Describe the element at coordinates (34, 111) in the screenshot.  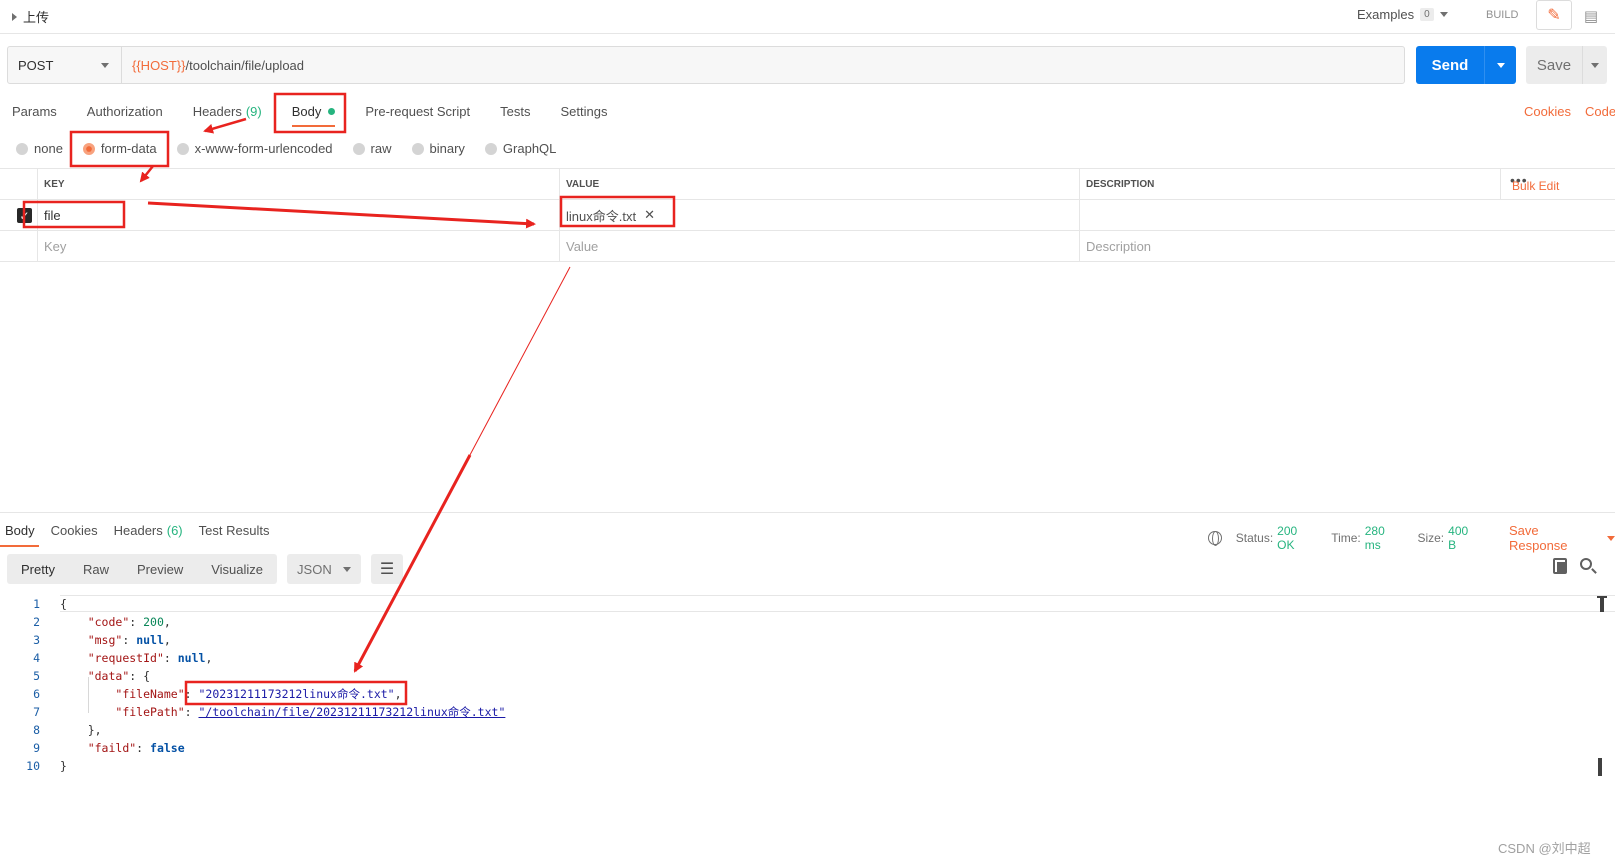
I see `tab-params: Params` at that location.